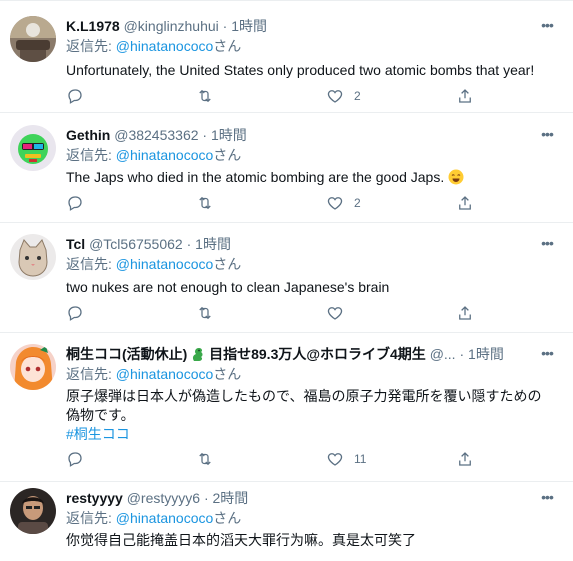 The height and width of the screenshot is (561, 573). I want to click on user-handle: @Tcl56755062, so click(136, 244).